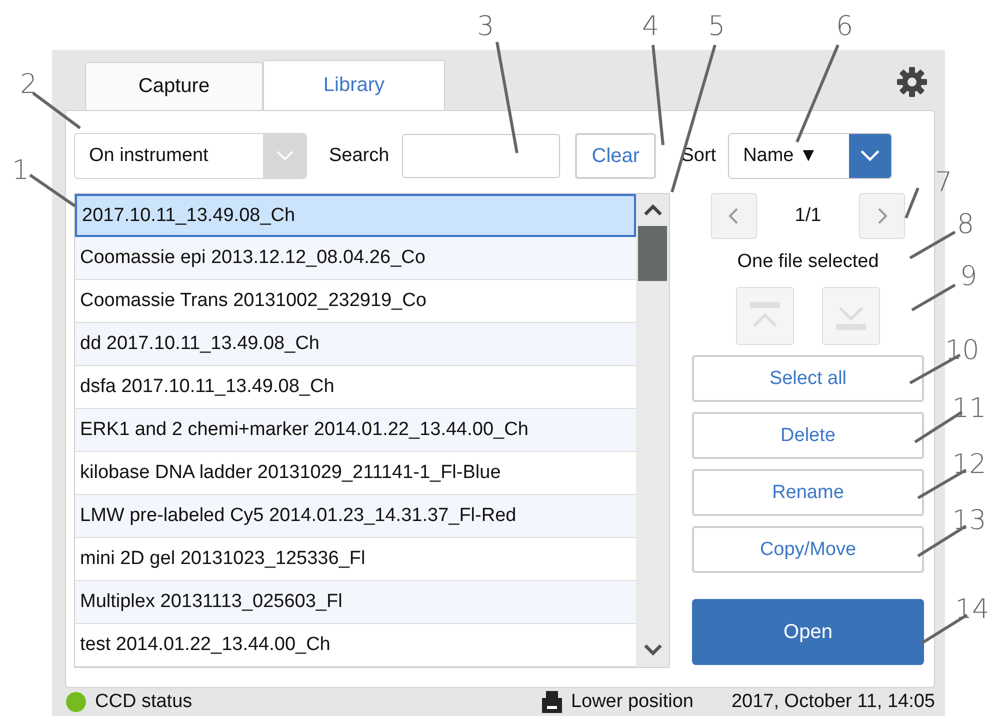  Describe the element at coordinates (355, 645) in the screenshot. I see `file-row: test 2014.01.22_13.44.00_Ch` at that location.